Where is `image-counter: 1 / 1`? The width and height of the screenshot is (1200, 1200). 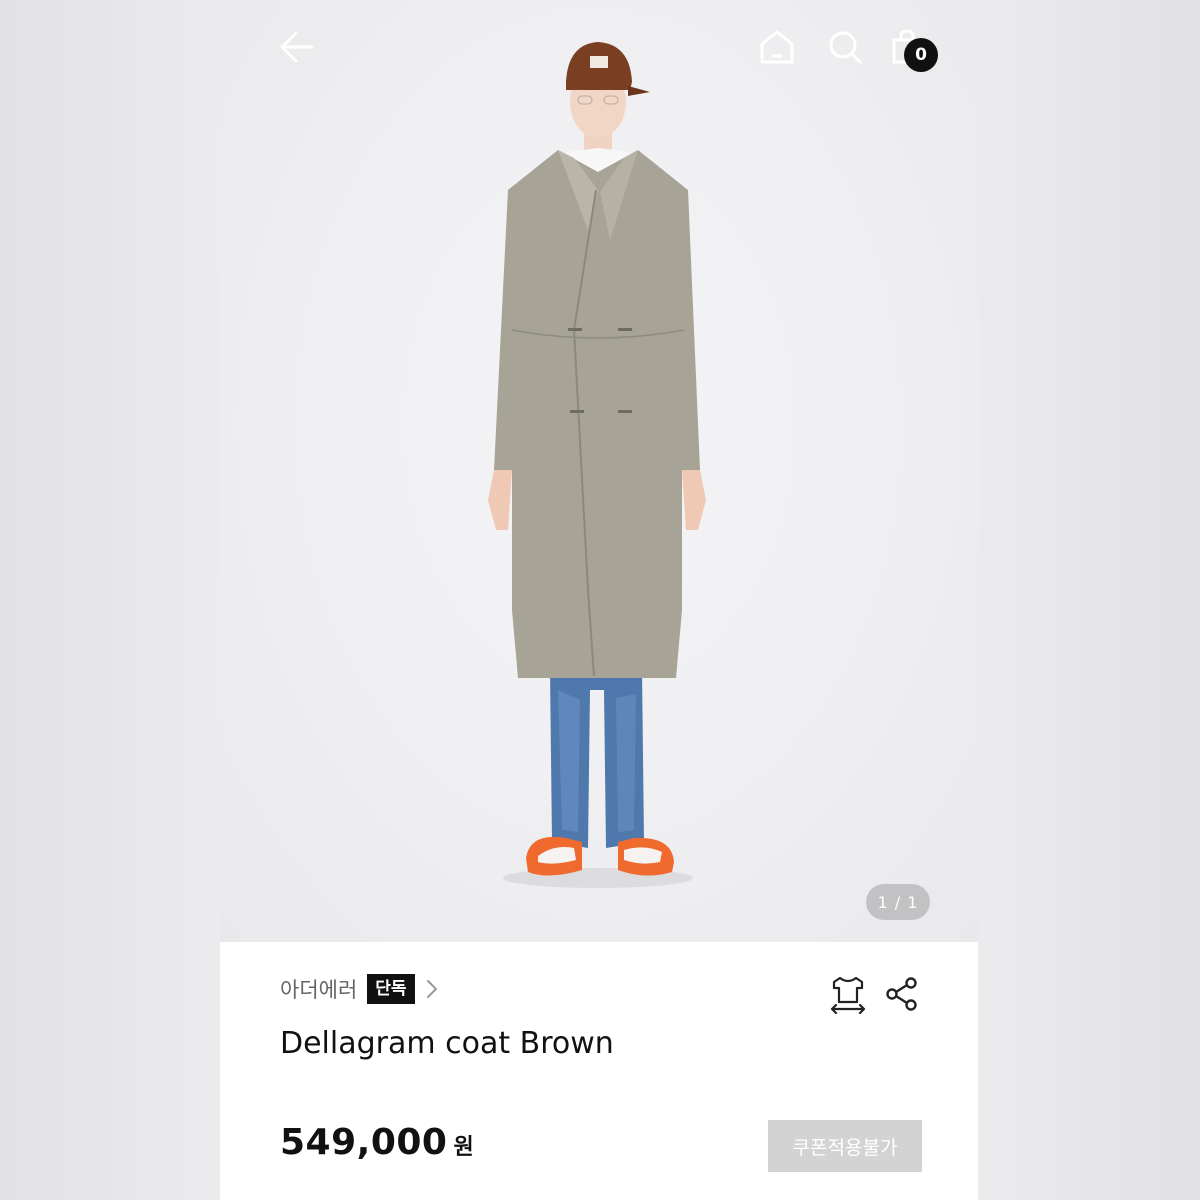 image-counter: 1 / 1 is located at coordinates (898, 902).